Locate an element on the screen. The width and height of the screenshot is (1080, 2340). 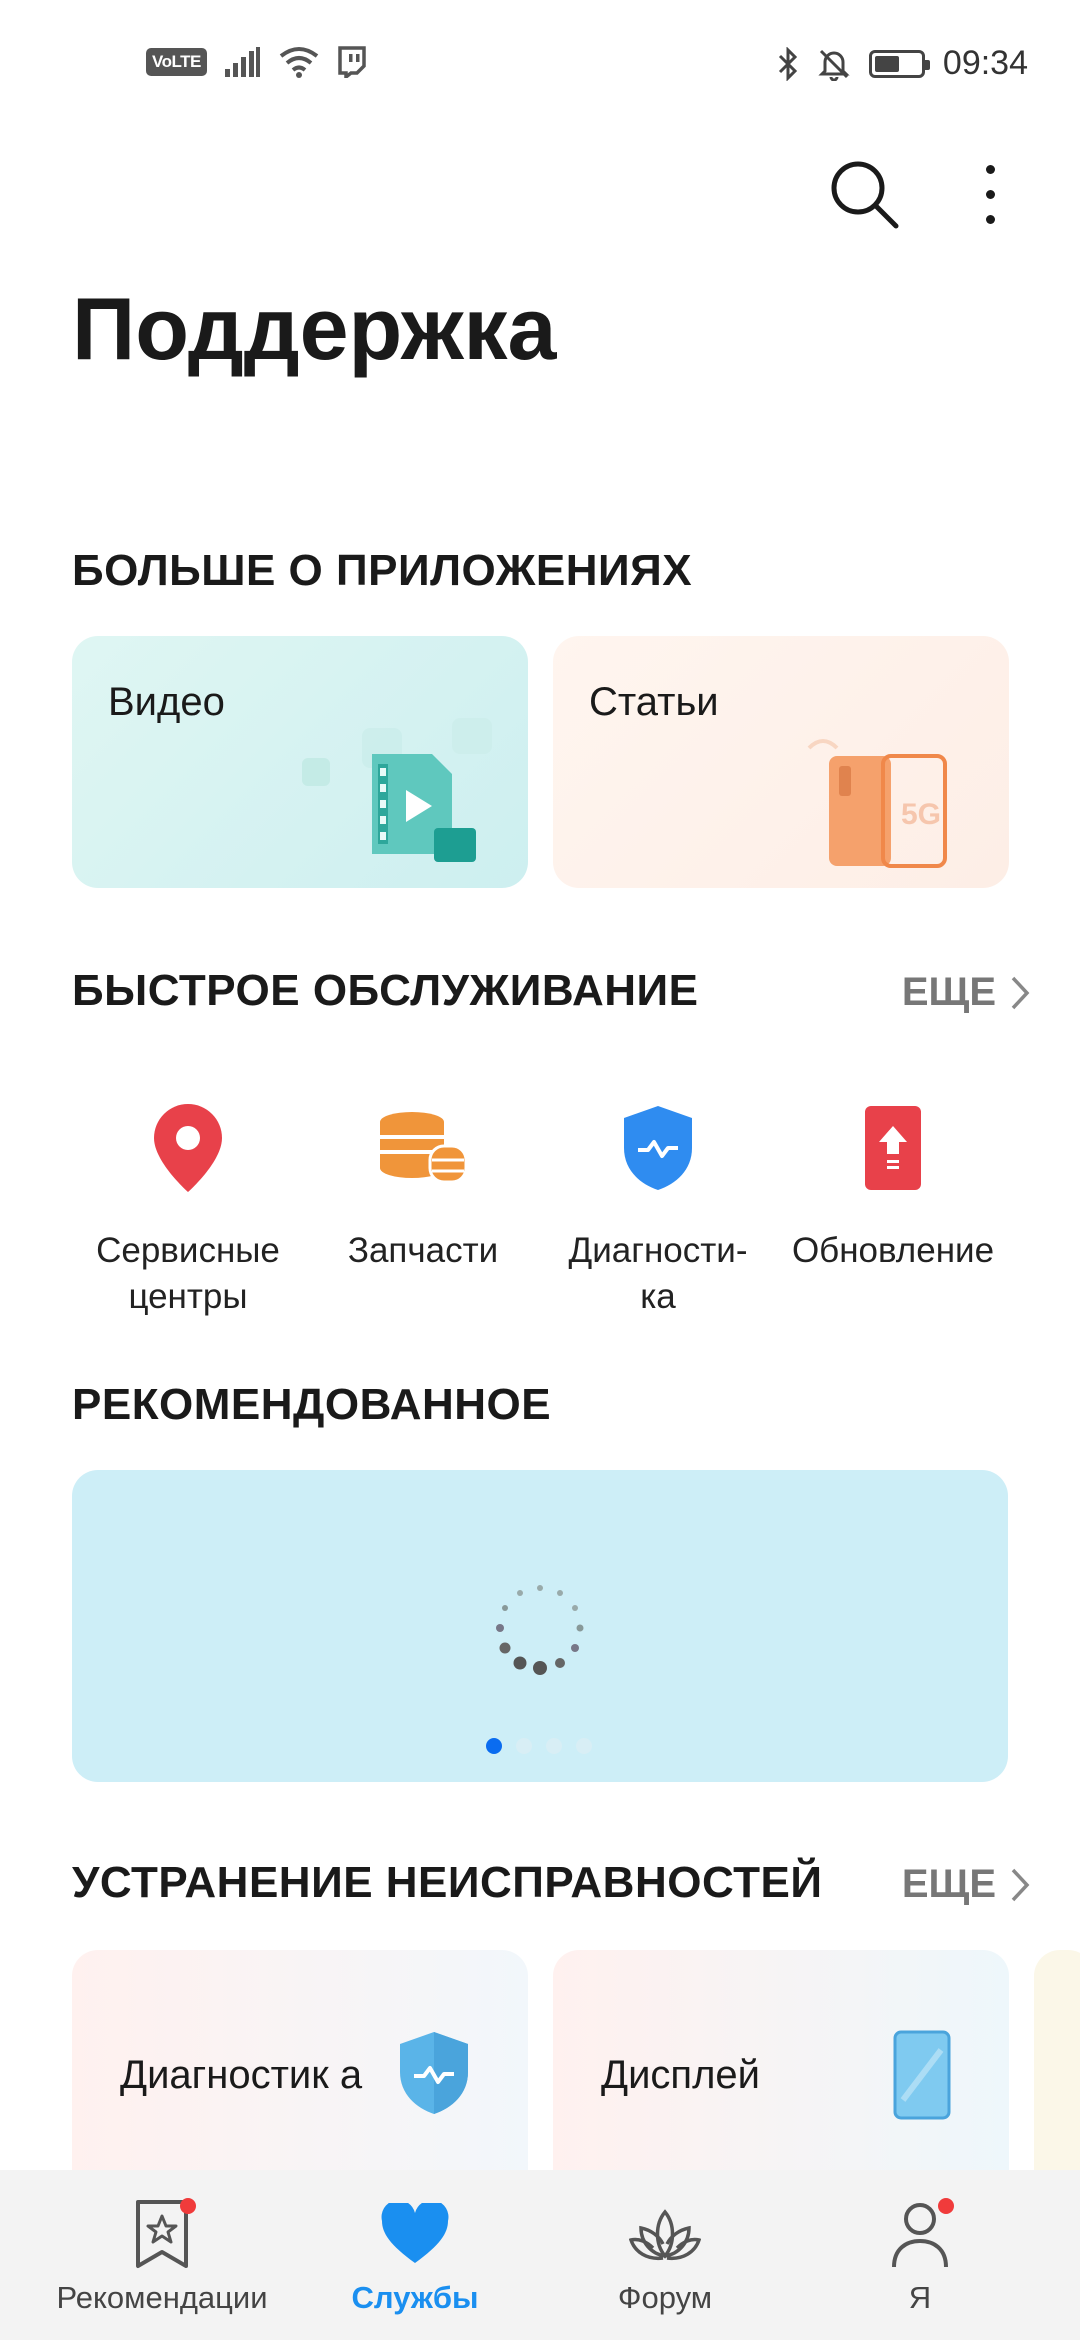
wifi-icon is located at coordinates (299, 62).